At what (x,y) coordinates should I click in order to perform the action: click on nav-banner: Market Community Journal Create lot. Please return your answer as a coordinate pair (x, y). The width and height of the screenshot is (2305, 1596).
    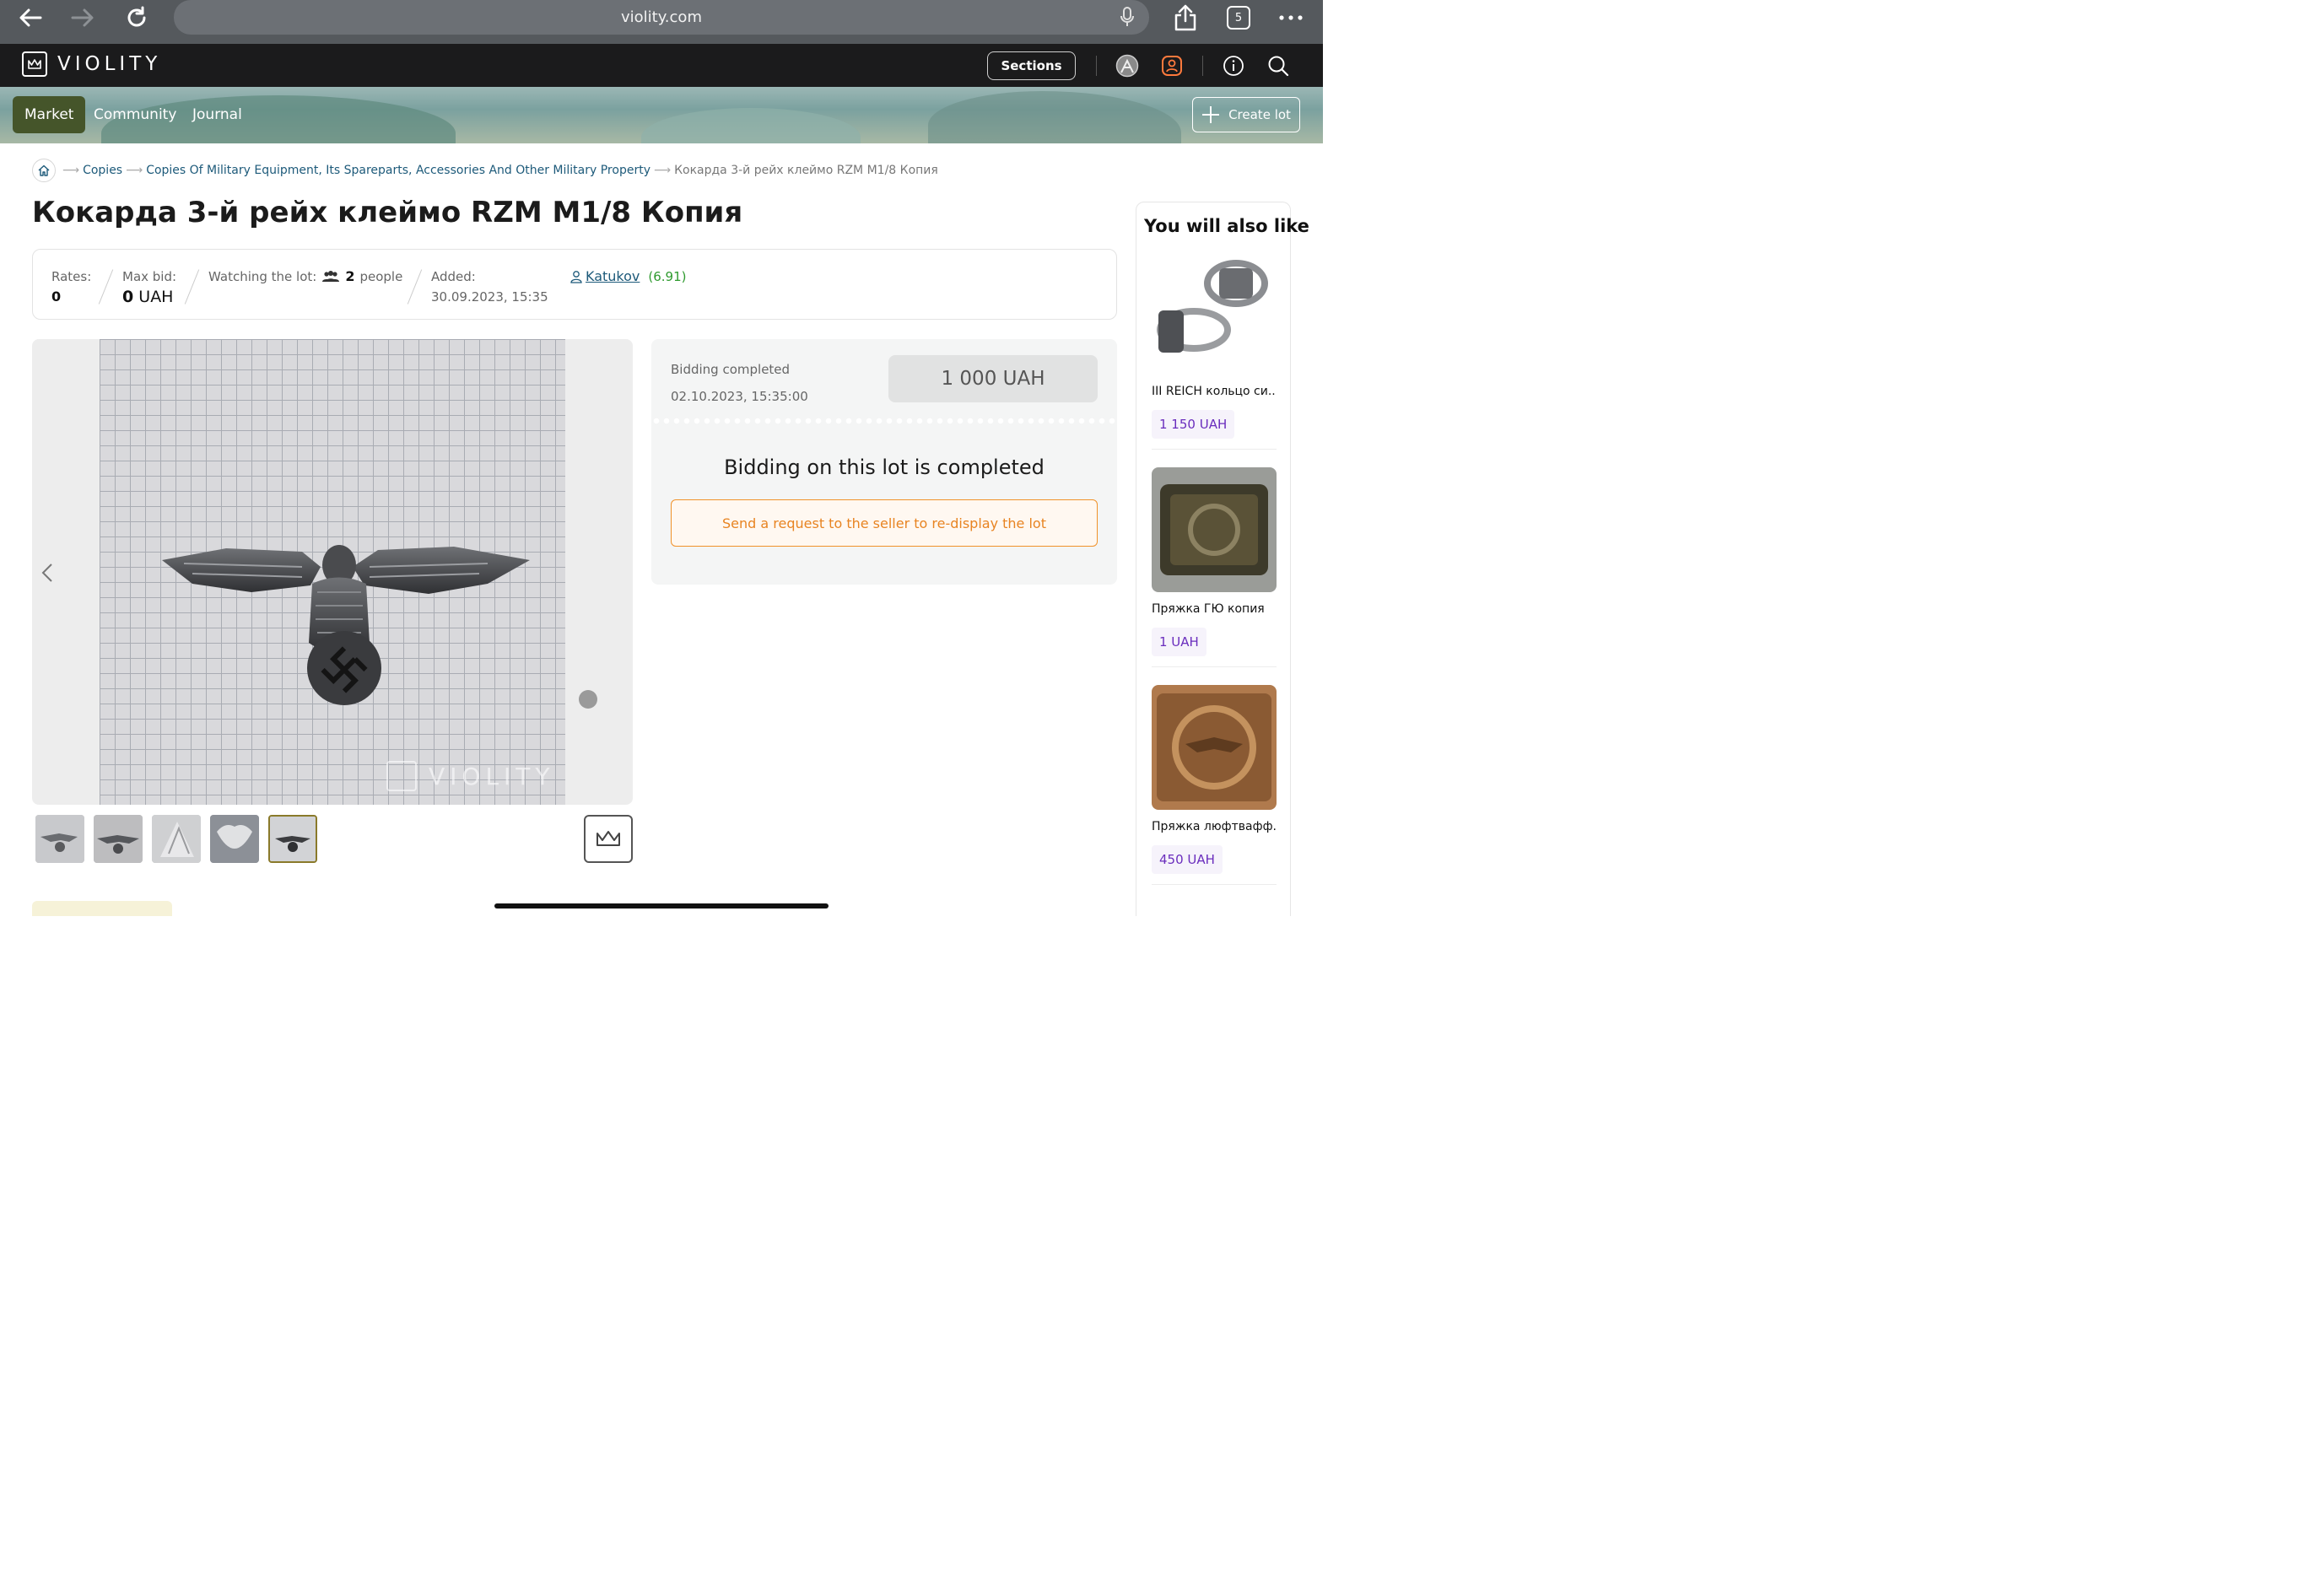
    Looking at the image, I should click on (661, 115).